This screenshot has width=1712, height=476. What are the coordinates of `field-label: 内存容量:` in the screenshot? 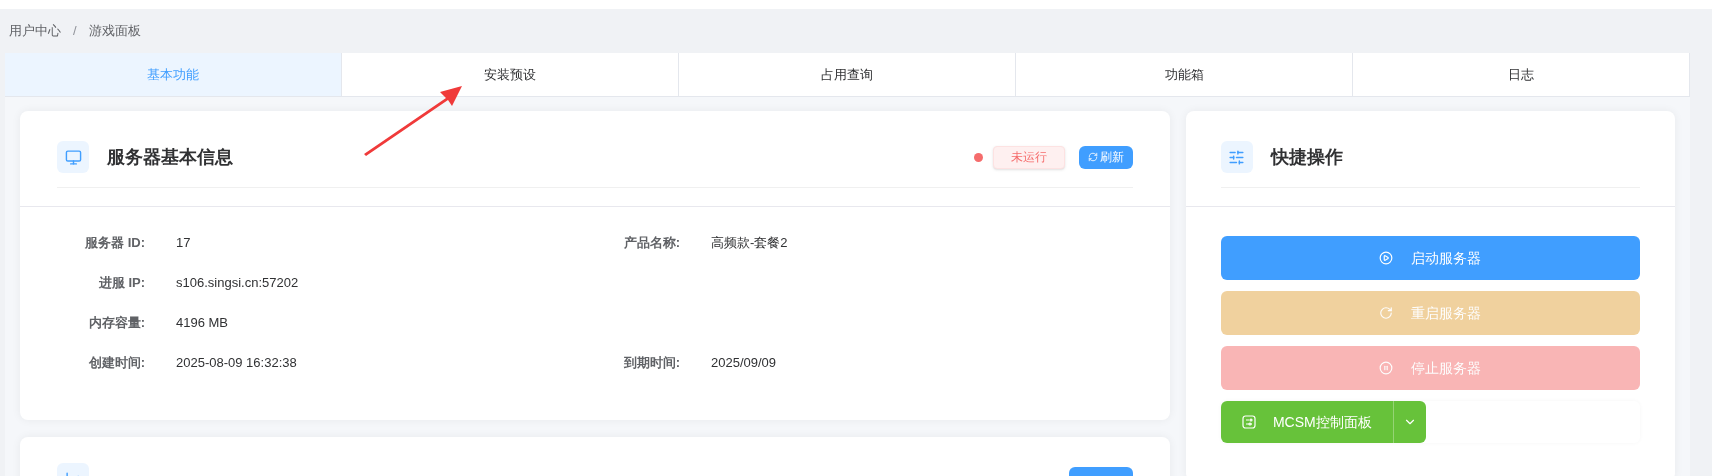 It's located at (116, 322).